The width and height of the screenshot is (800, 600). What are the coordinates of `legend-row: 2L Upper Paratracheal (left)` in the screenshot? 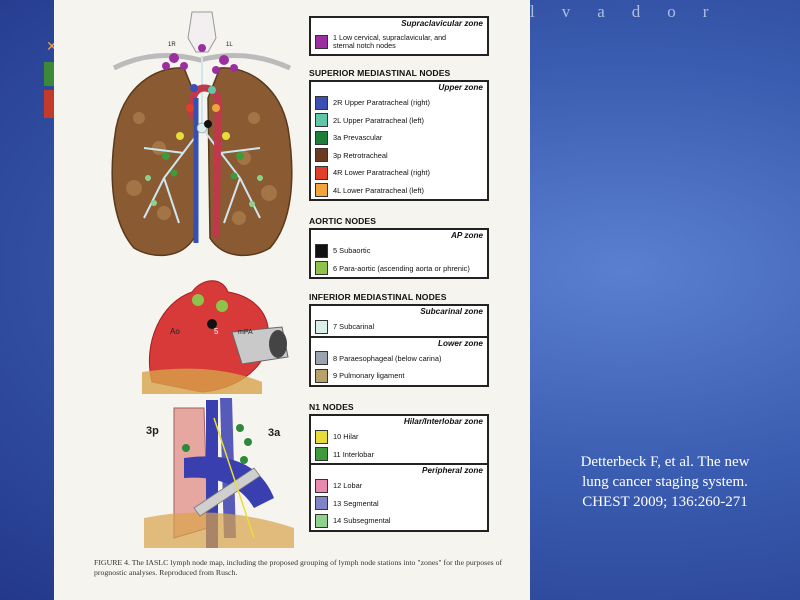 It's located at (399, 121).